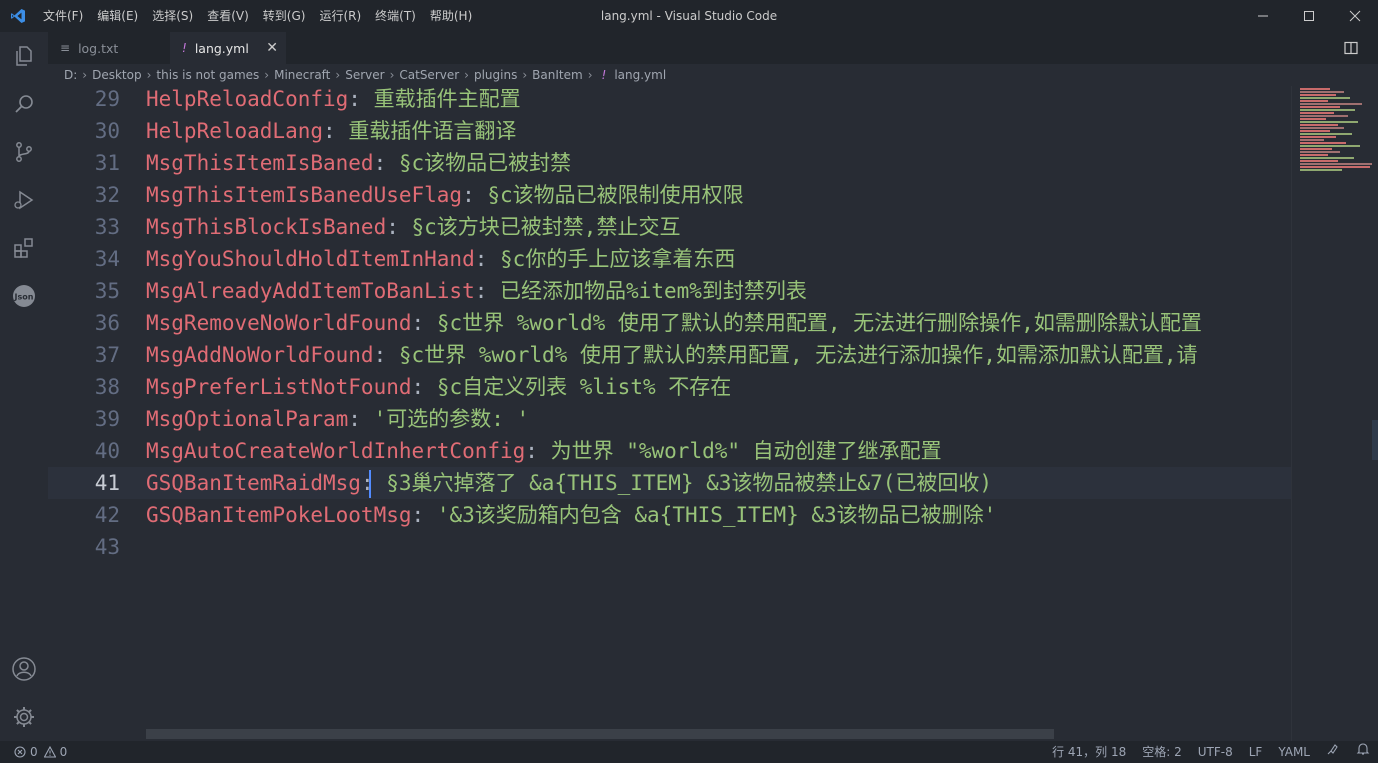 The height and width of the screenshot is (763, 1378). I want to click on end-of-line: LF, so click(1256, 752).